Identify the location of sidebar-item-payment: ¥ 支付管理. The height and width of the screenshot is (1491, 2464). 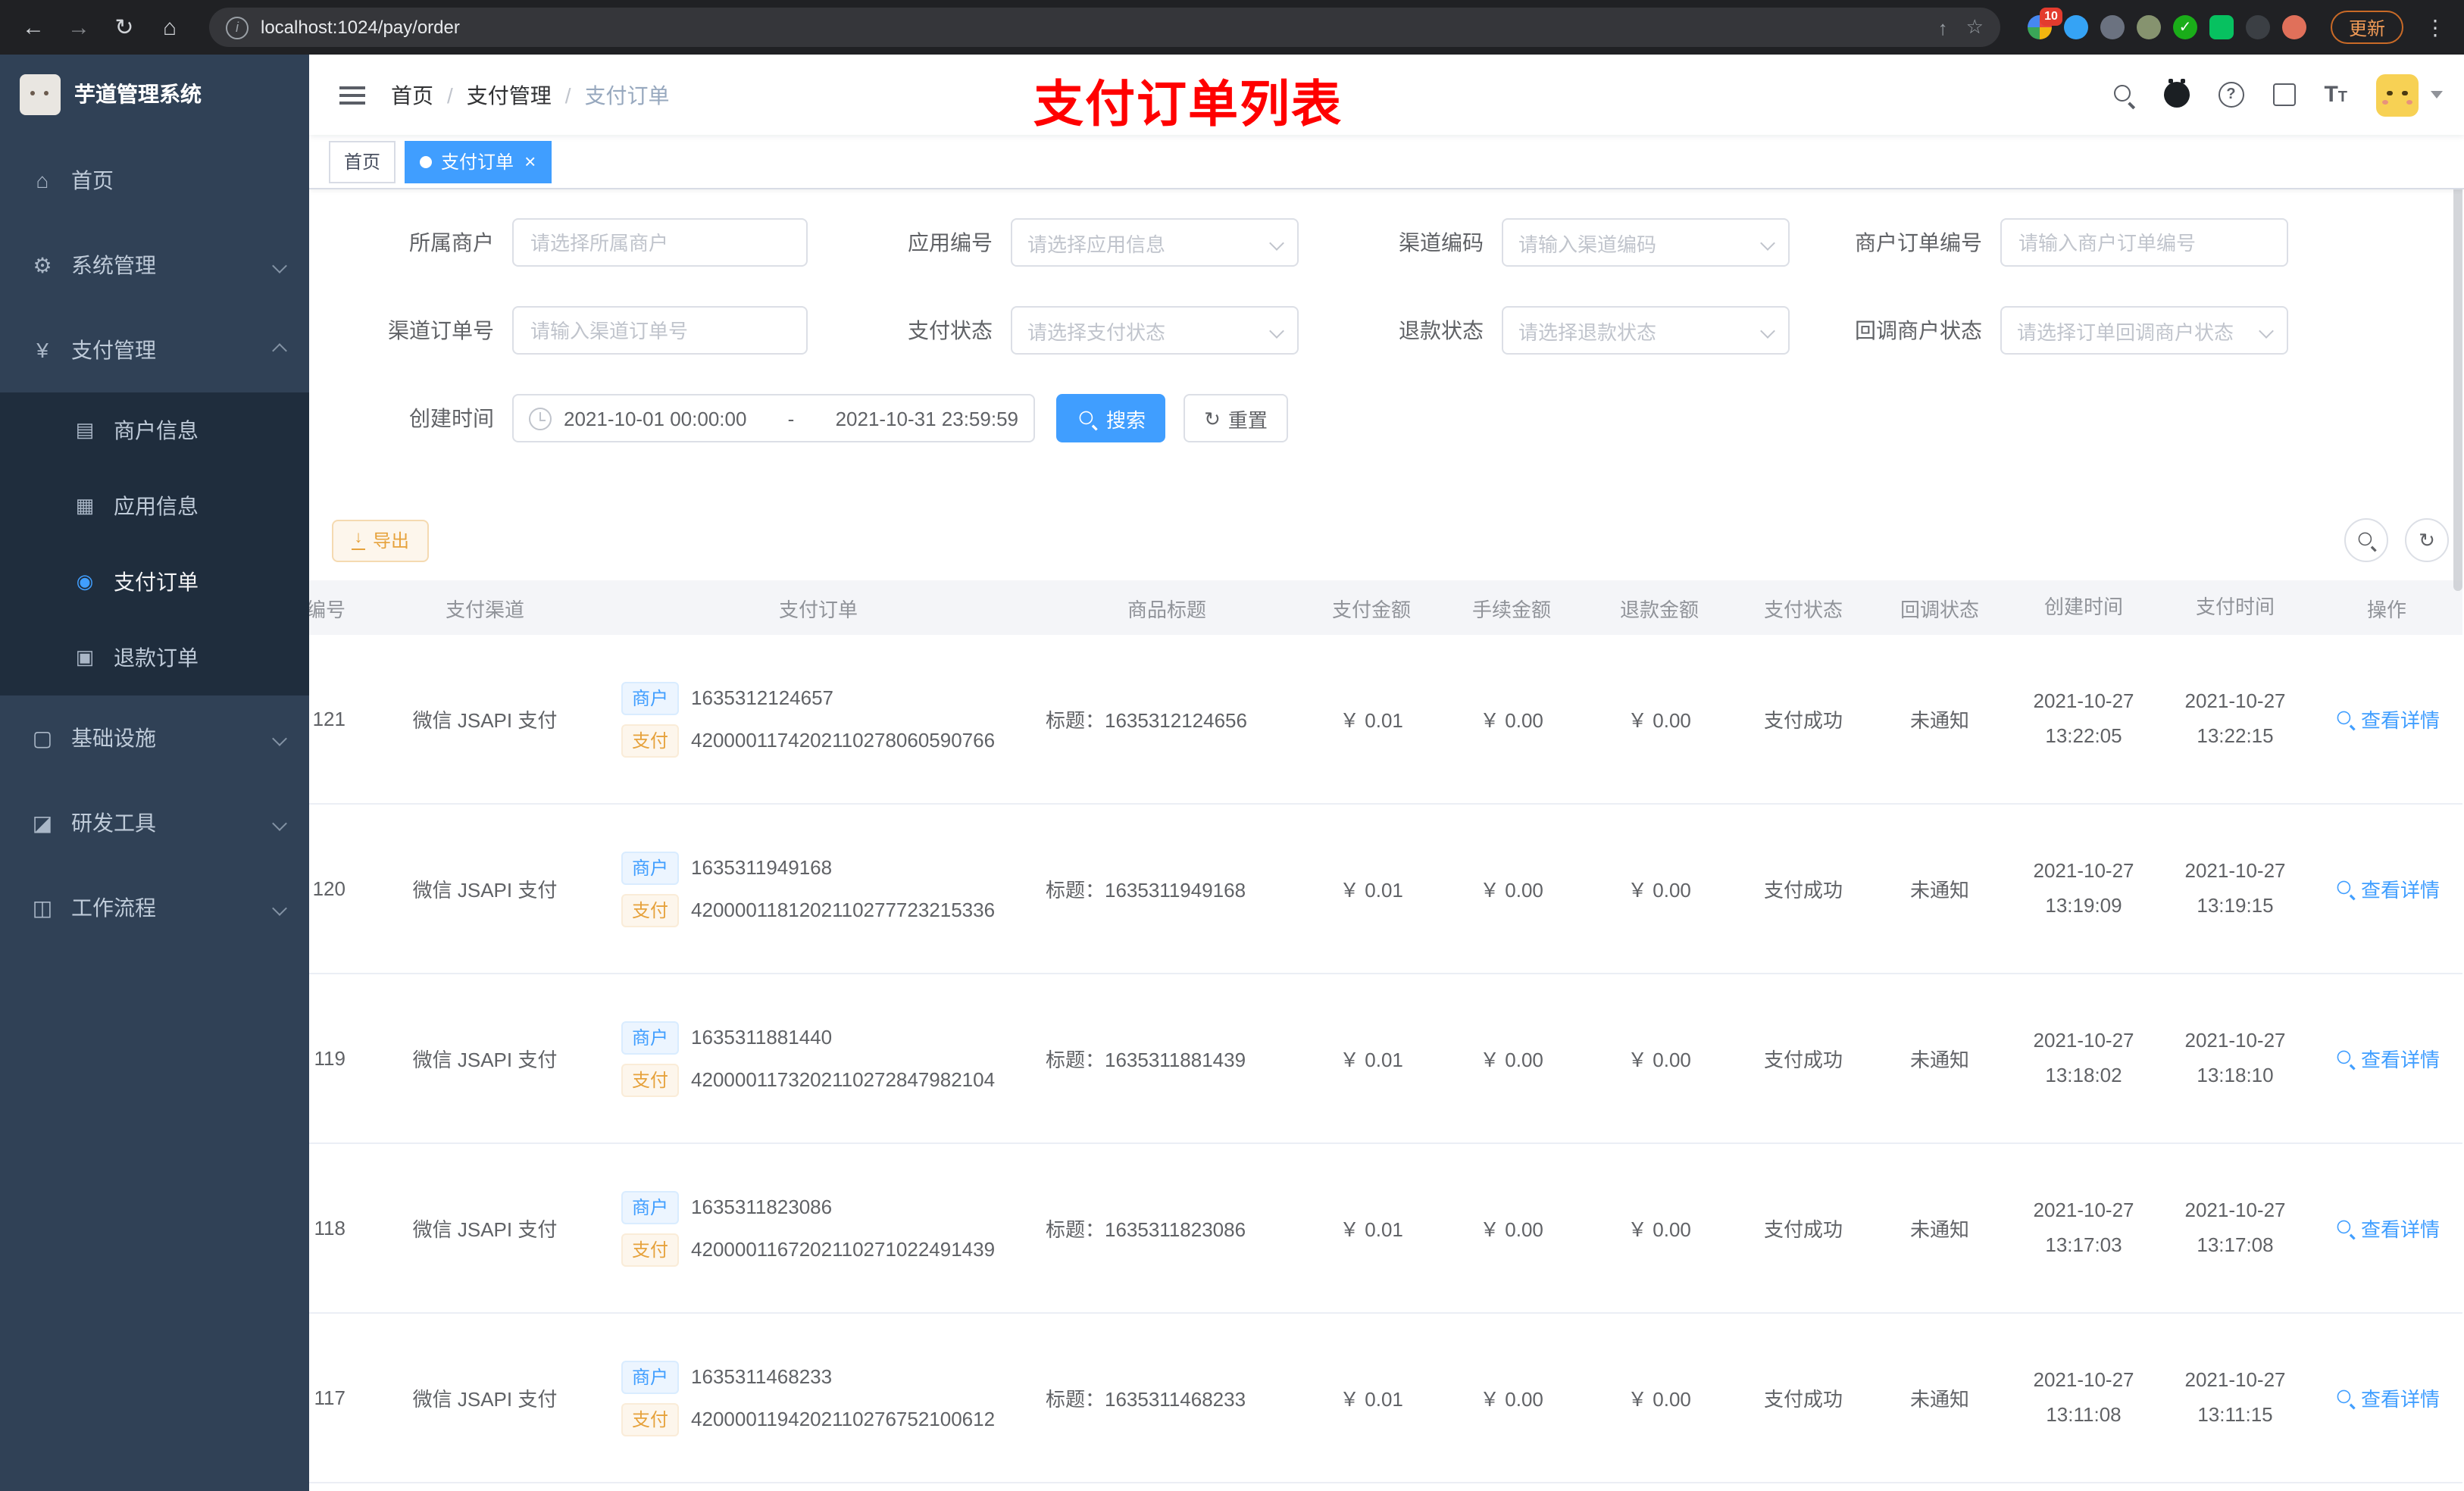
(154, 350).